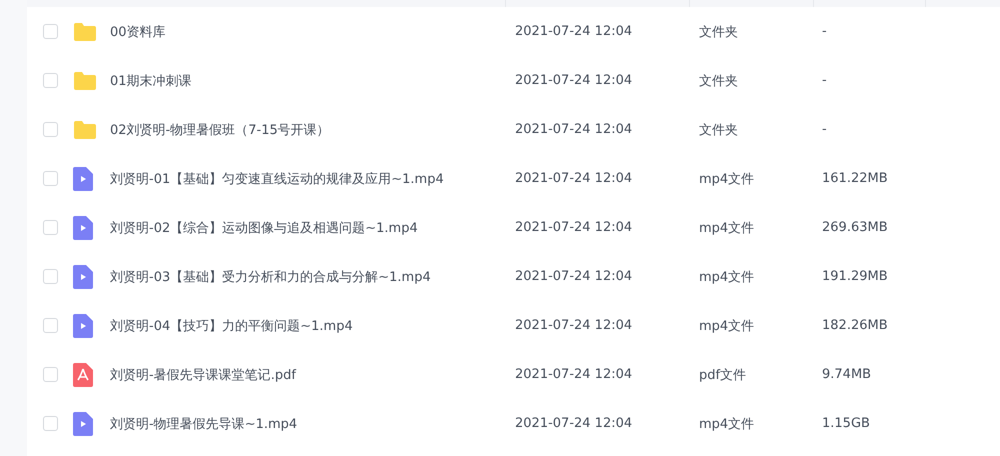  What do you see at coordinates (855, 227) in the screenshot?
I see `file-size: 269.63MB` at bounding box center [855, 227].